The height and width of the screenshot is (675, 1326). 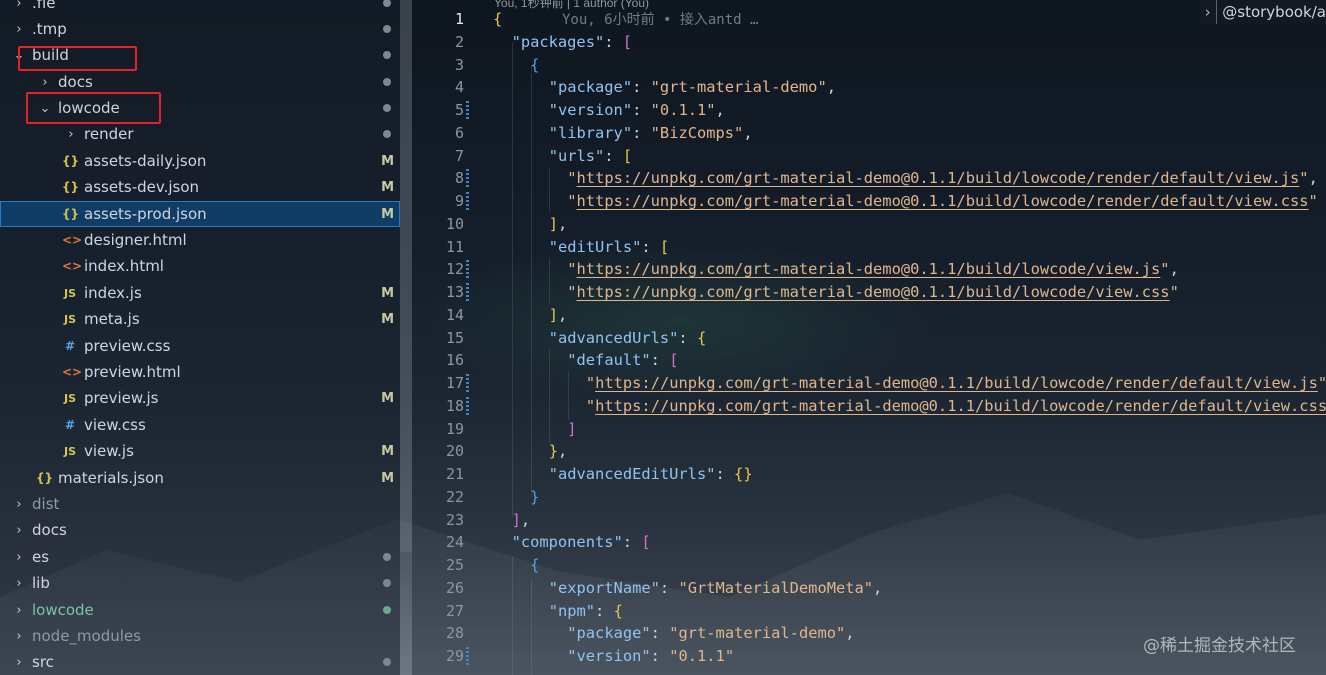 What do you see at coordinates (572, 542) in the screenshot?
I see `code-line: "components": [` at bounding box center [572, 542].